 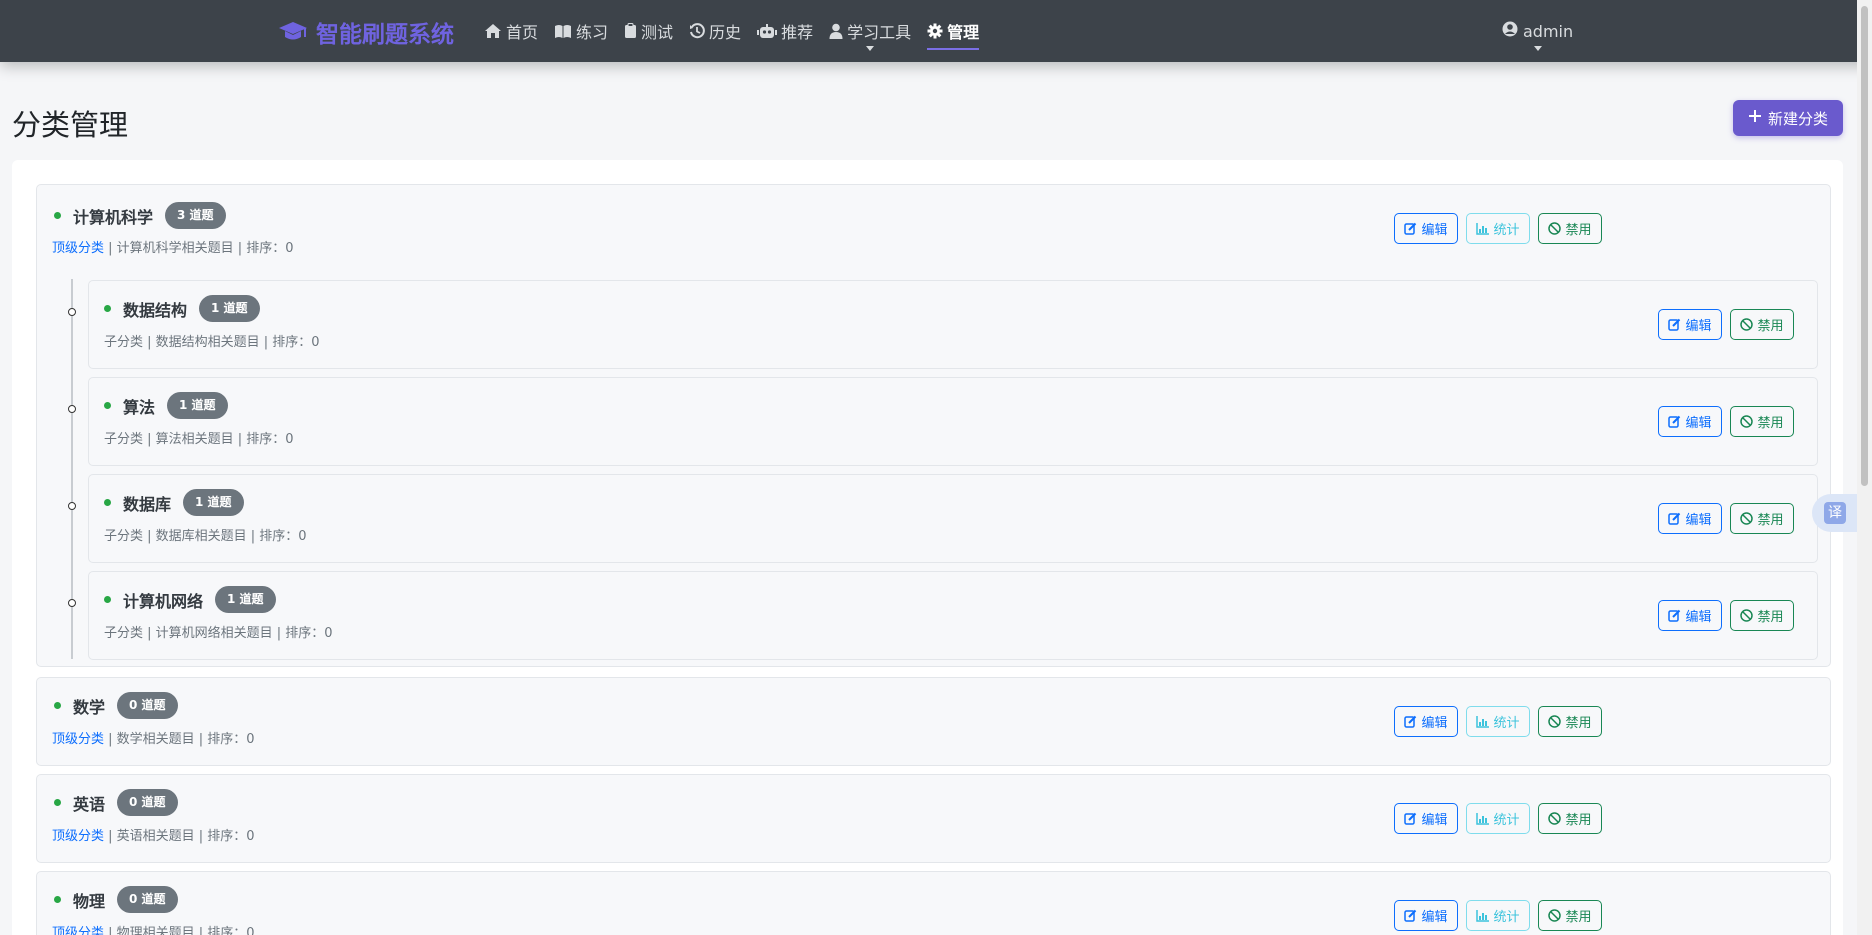 I want to click on brand: 智能刷题系统, so click(x=366, y=32).